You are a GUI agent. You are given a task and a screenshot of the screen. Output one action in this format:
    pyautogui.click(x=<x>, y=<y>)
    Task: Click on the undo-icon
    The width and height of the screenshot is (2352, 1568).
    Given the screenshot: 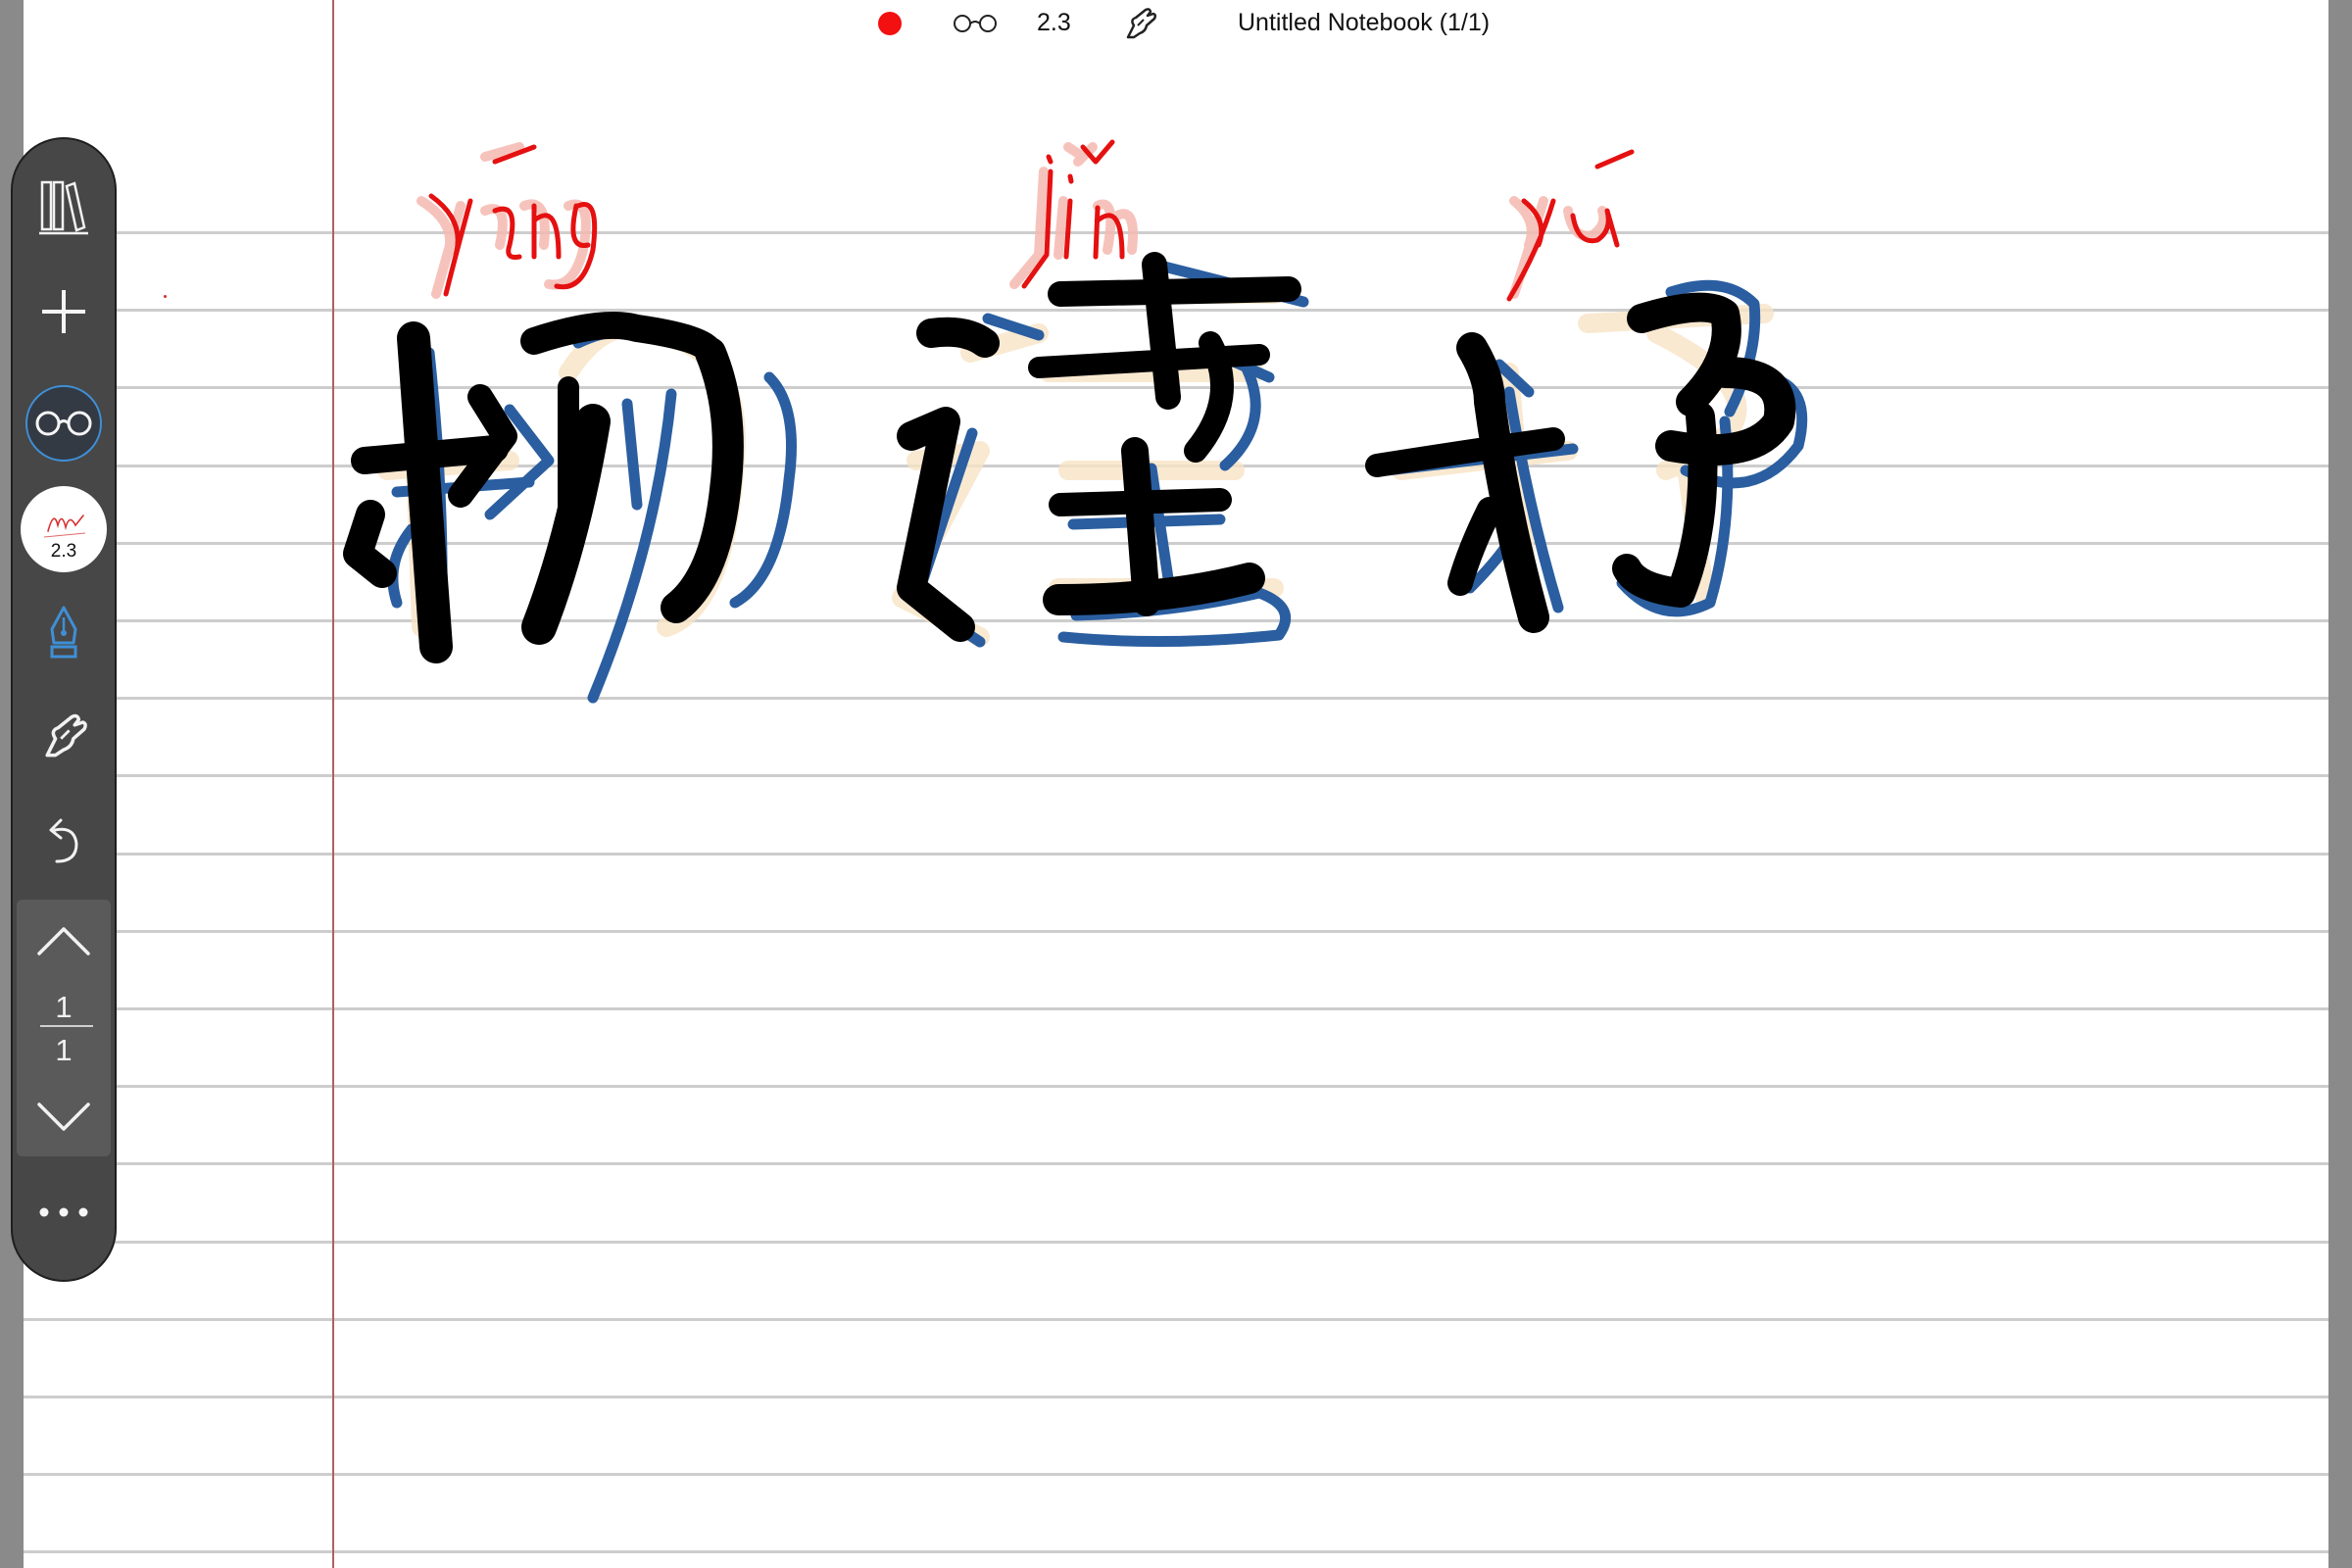 What is the action you would take?
    pyautogui.click(x=63, y=840)
    